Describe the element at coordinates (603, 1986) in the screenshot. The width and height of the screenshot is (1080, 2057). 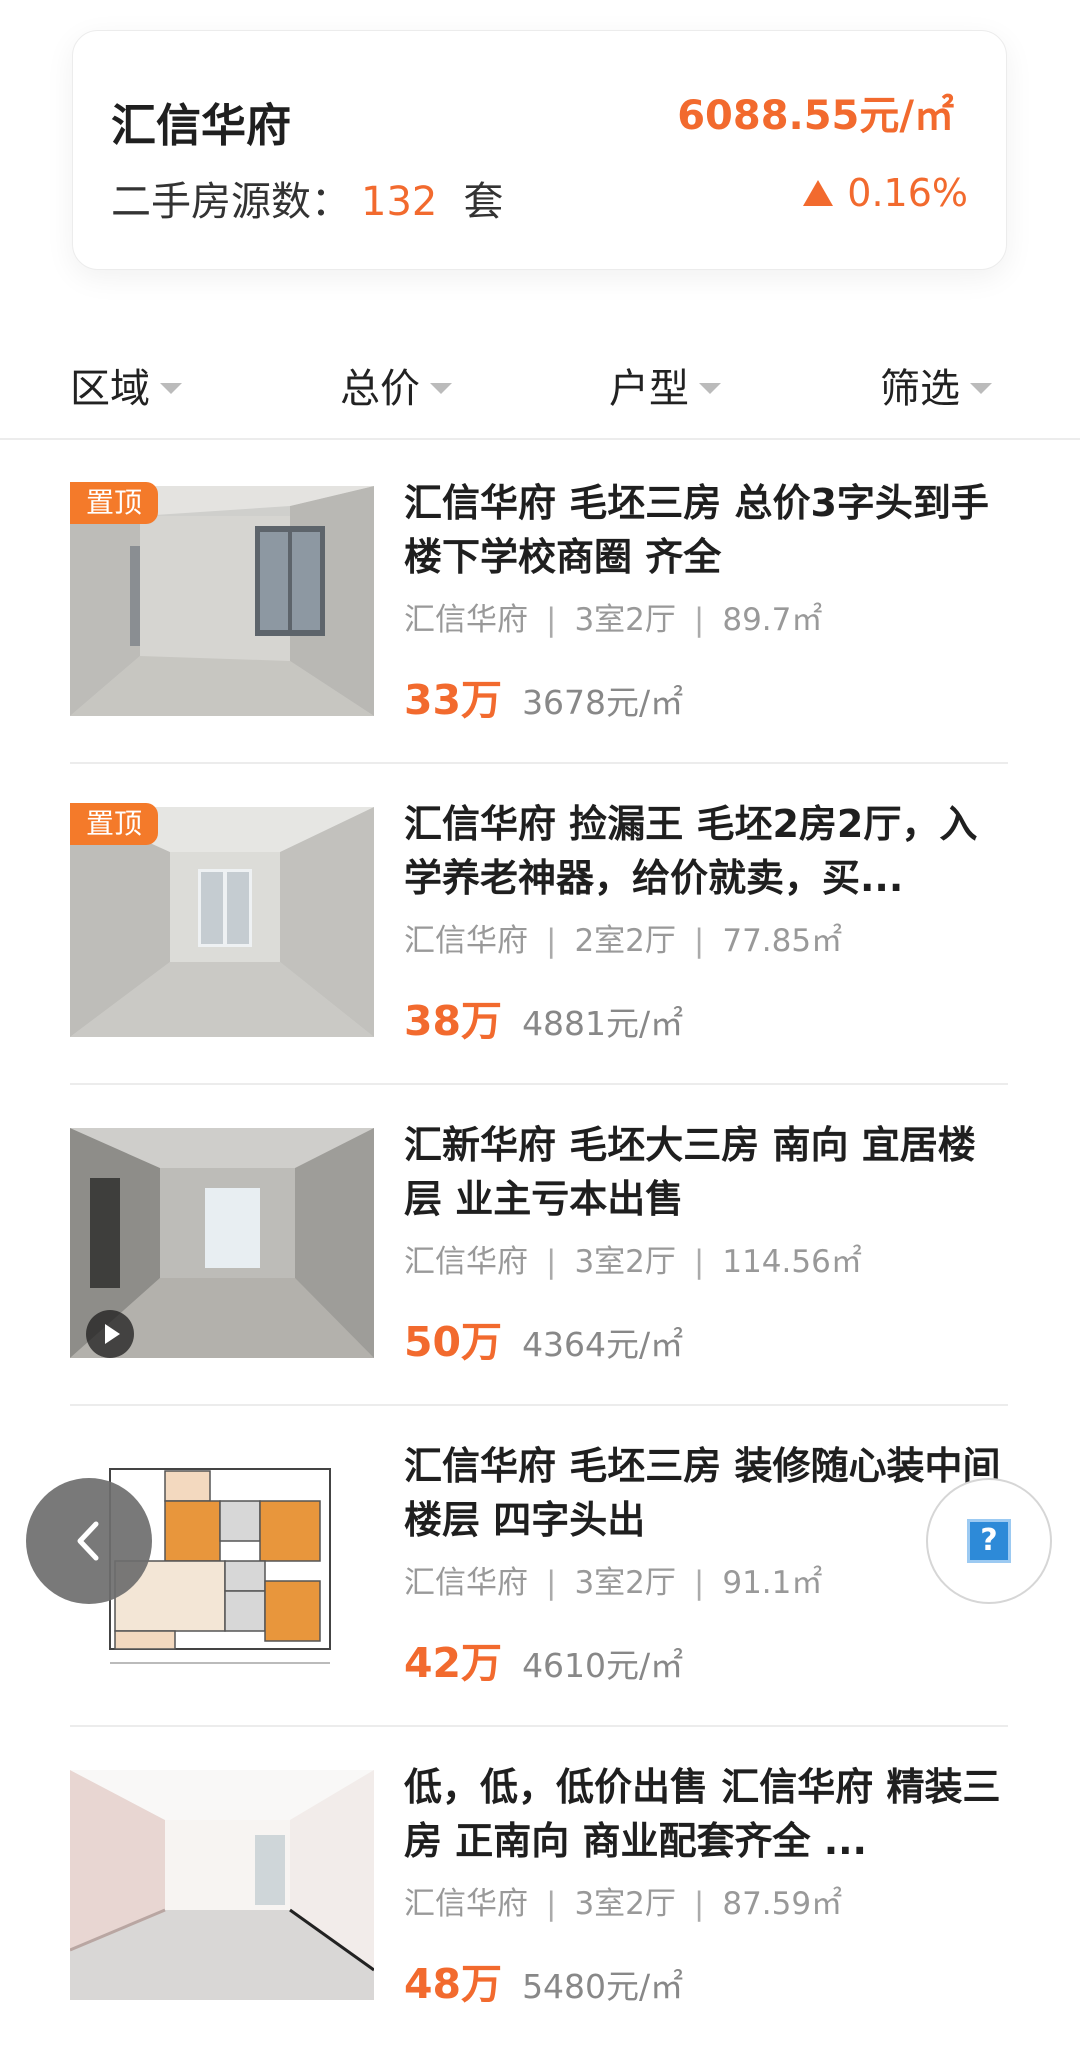
I see `listing-unit-price: 5480元/㎡` at that location.